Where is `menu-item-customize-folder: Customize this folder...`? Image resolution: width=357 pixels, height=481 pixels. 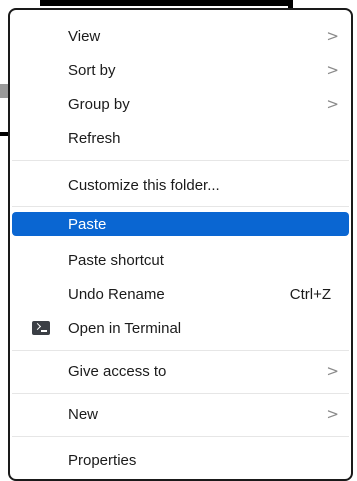
menu-item-customize-folder: Customize this folder... is located at coordinates (180, 185).